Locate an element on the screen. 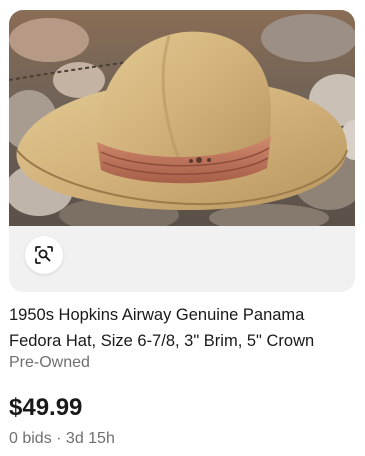 The height and width of the screenshot is (456, 365). visual-search-icon is located at coordinates (44, 255).